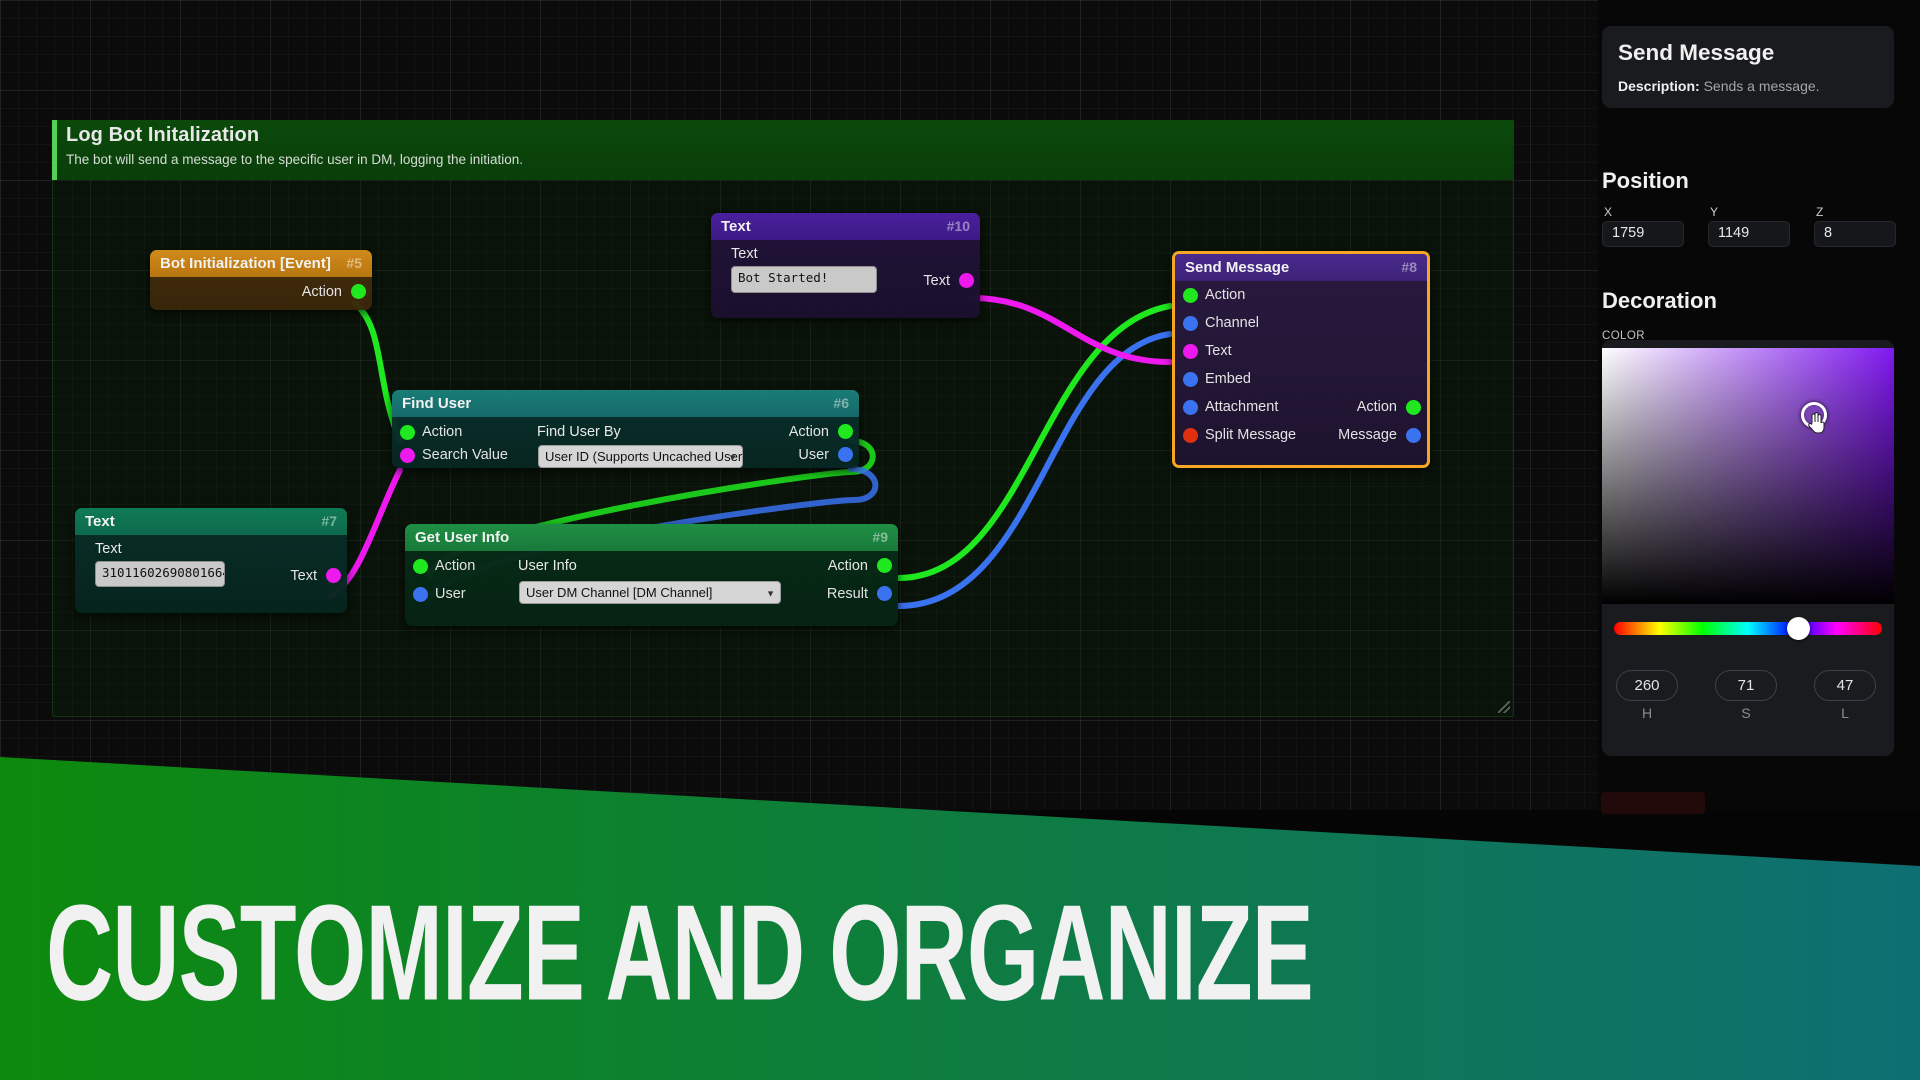 This screenshot has width=1920, height=1080. I want to click on lightness-input: 47, so click(1845, 685).